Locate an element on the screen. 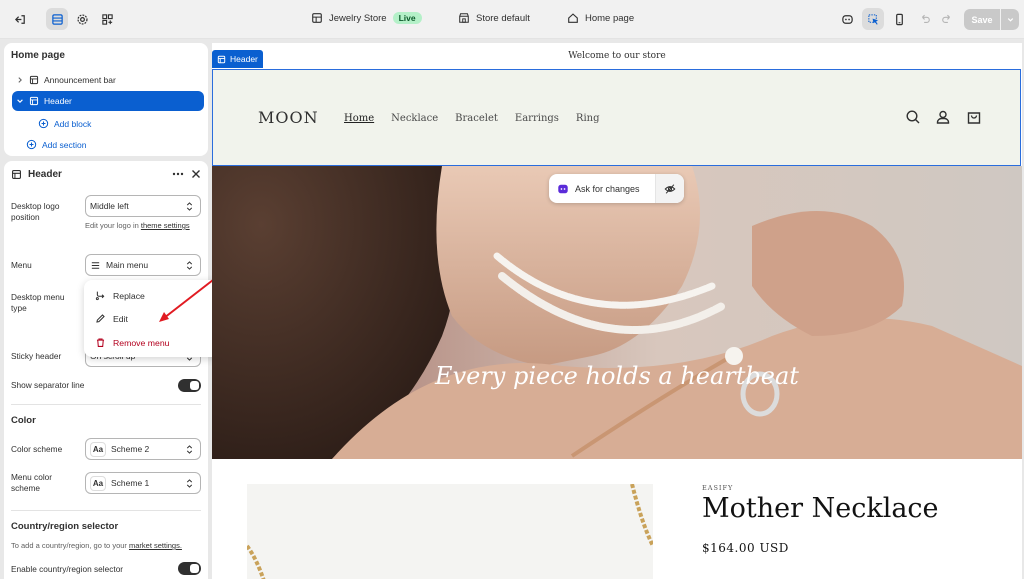 The height and width of the screenshot is (579, 1024). section-item-announcement-bar: Announcement bar is located at coordinates (108, 80).